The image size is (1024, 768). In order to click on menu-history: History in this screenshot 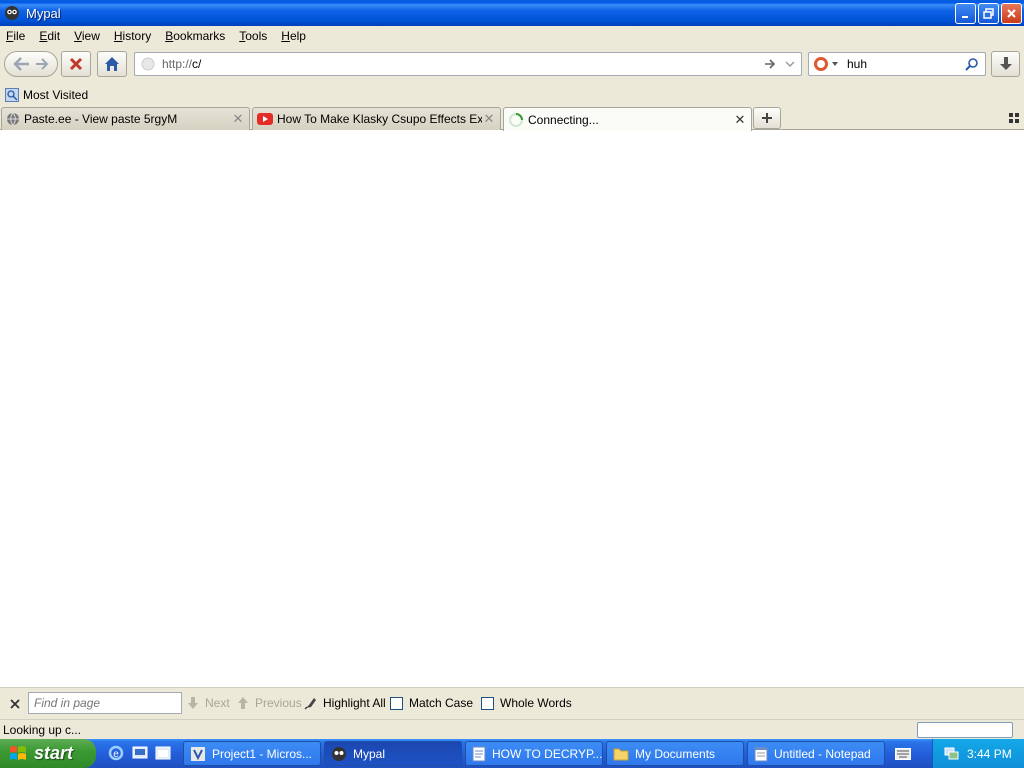, I will do `click(132, 36)`.